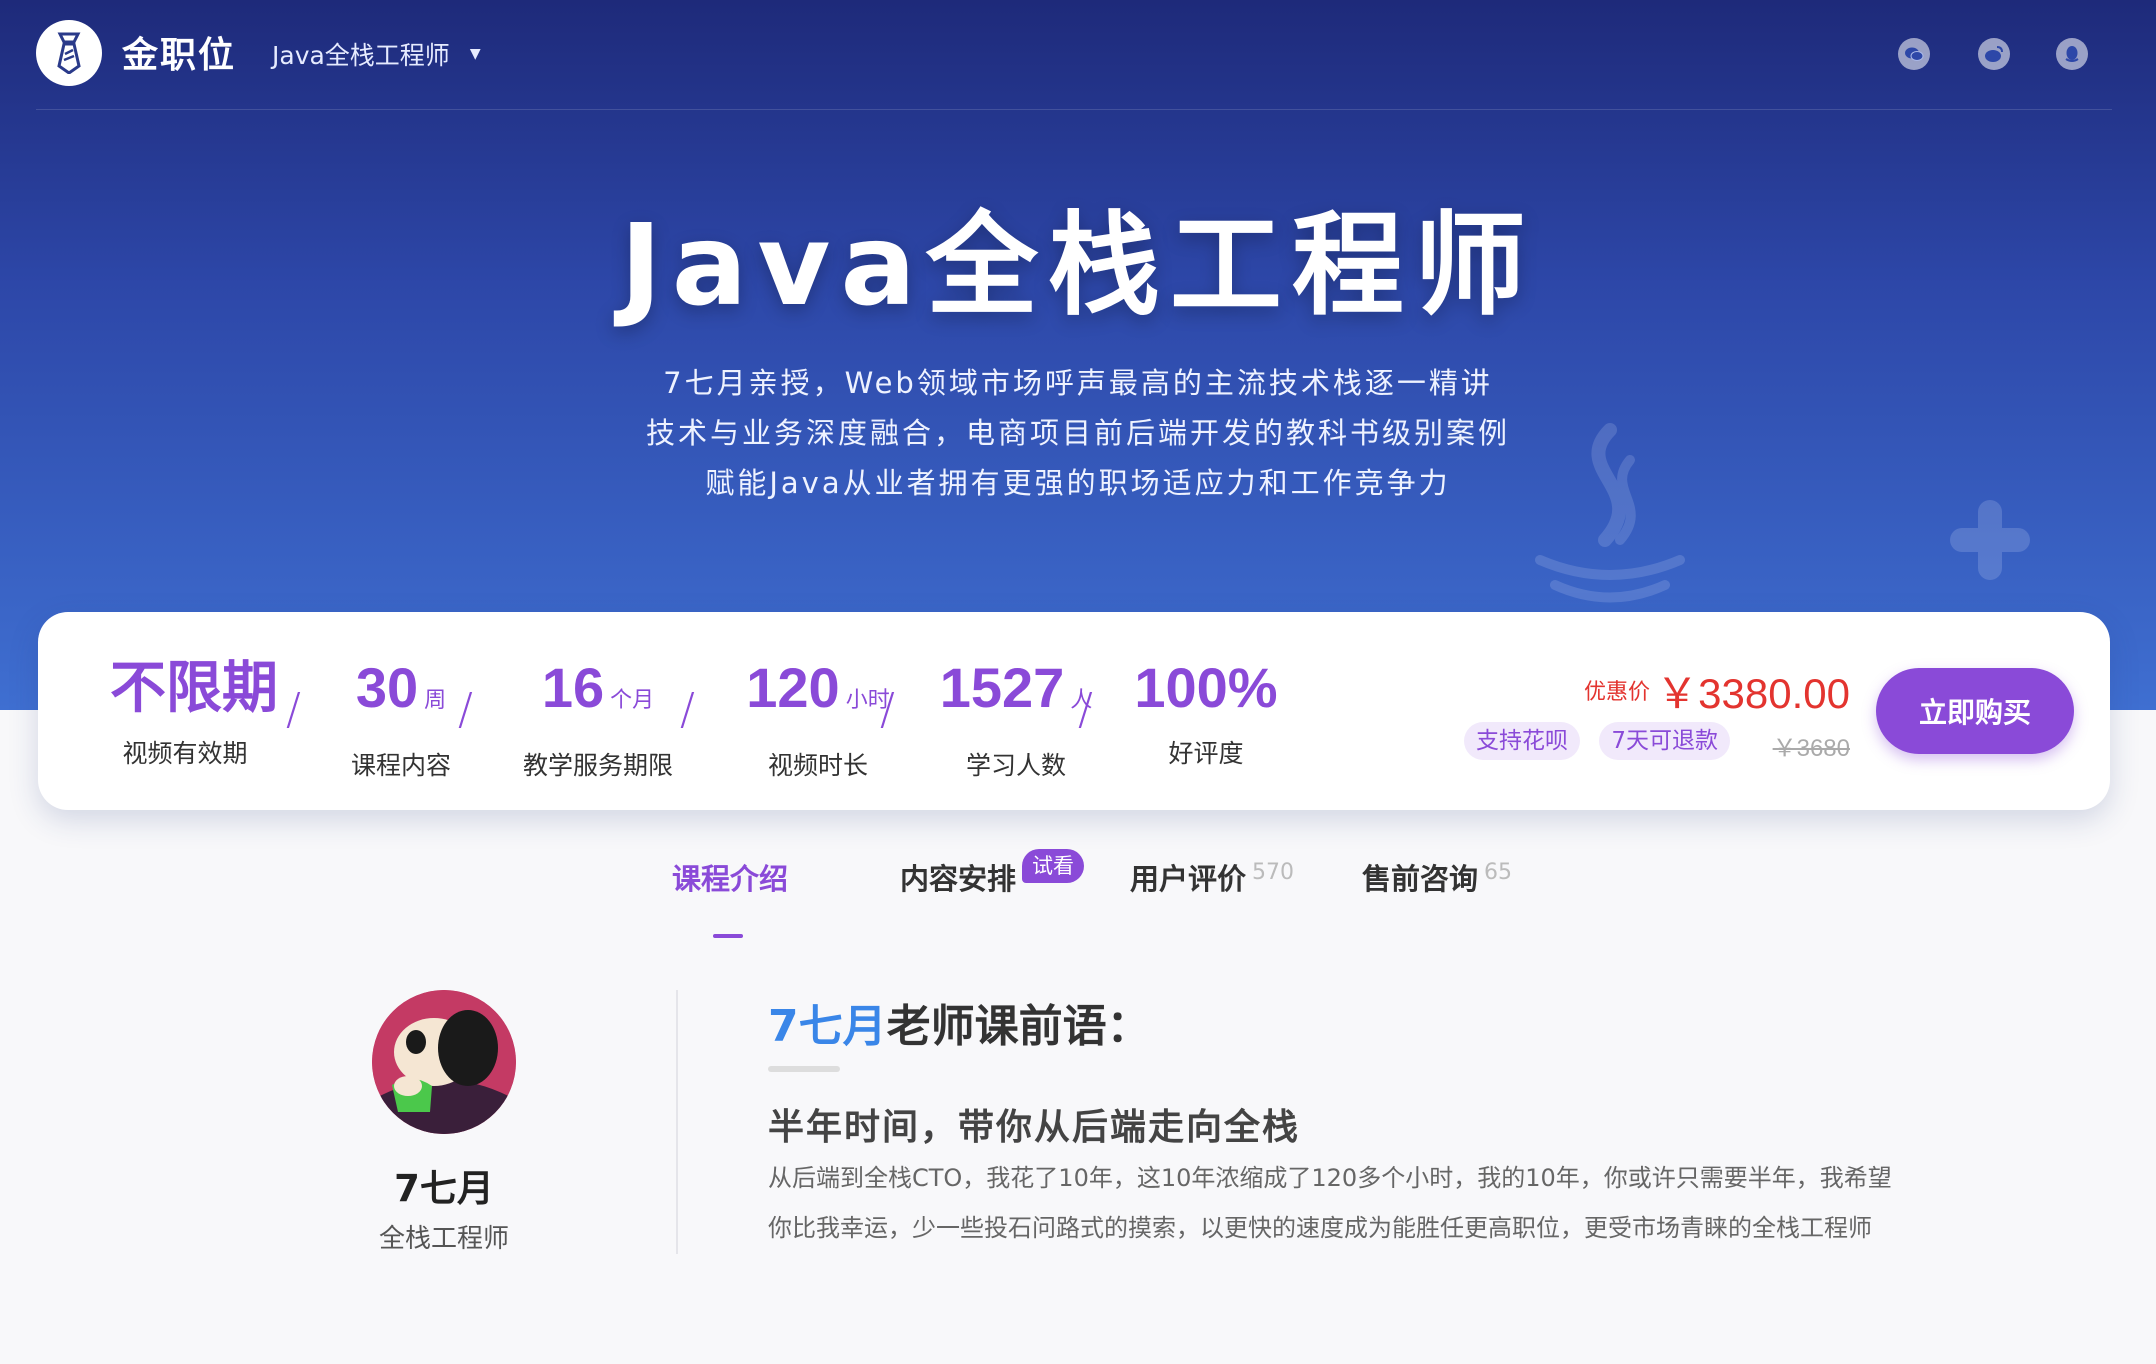  I want to click on stat-label: 教学服务期限, so click(597, 765).